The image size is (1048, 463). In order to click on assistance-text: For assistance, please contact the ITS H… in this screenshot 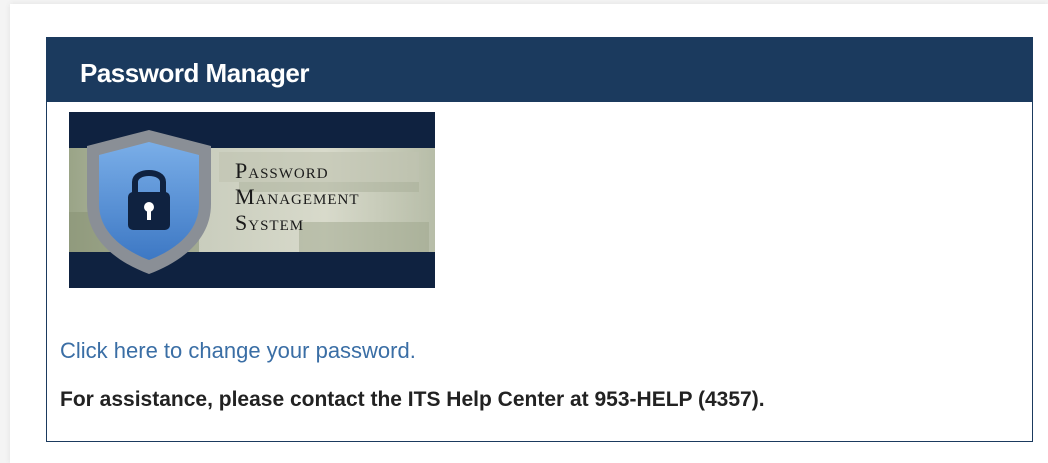, I will do `click(412, 399)`.